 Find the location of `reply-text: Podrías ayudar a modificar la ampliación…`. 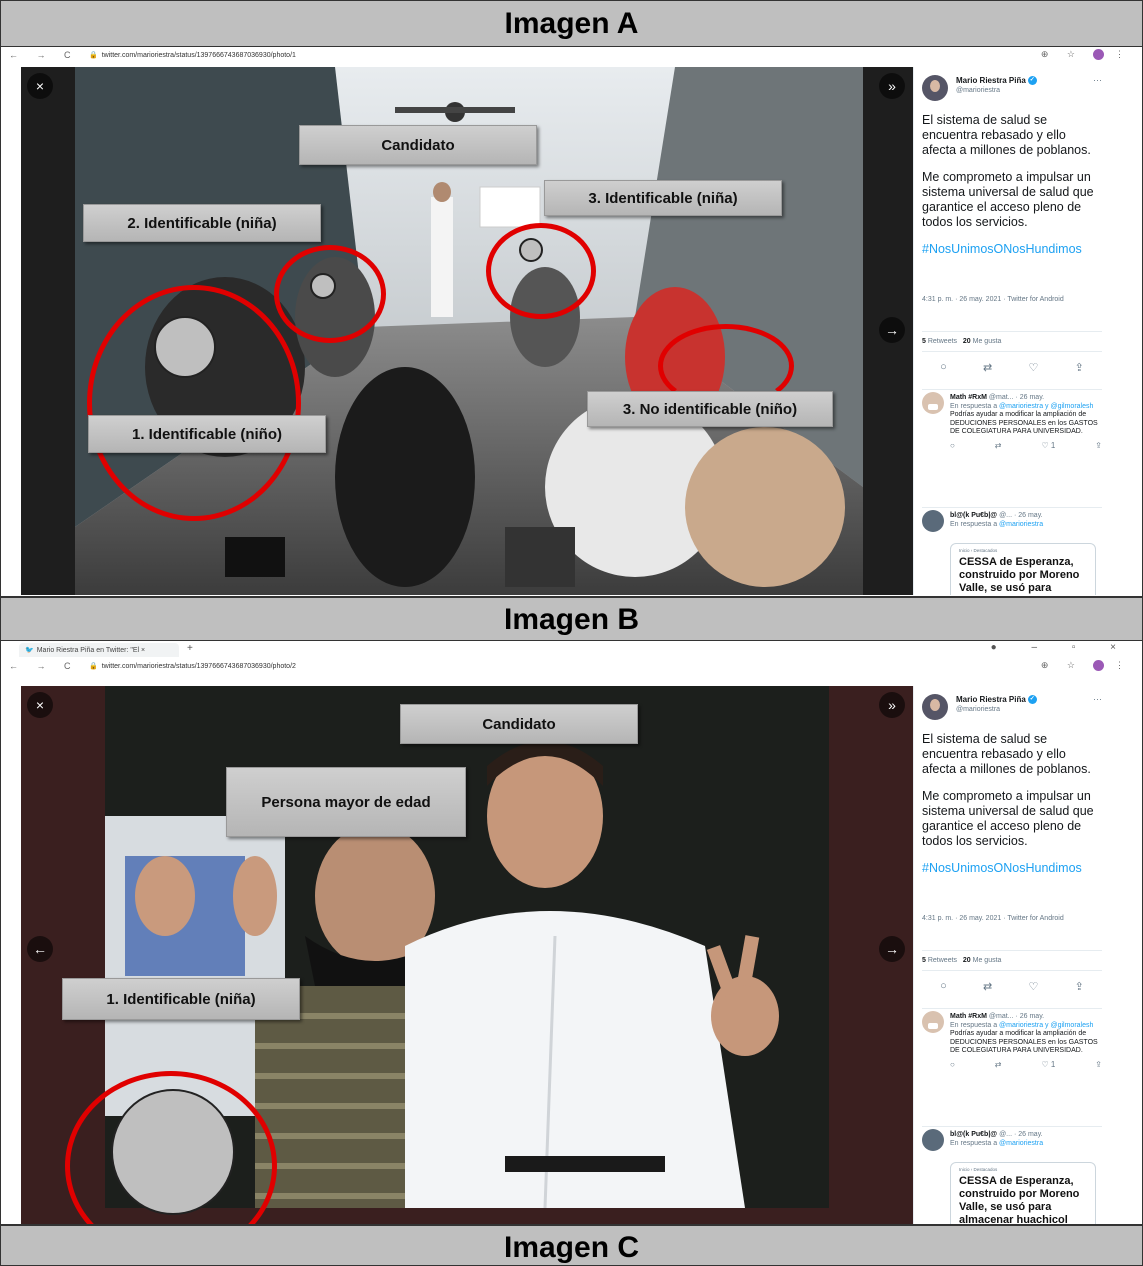

reply-text: Podrías ayudar a modificar la ampliación… is located at coordinates (1024, 1042).